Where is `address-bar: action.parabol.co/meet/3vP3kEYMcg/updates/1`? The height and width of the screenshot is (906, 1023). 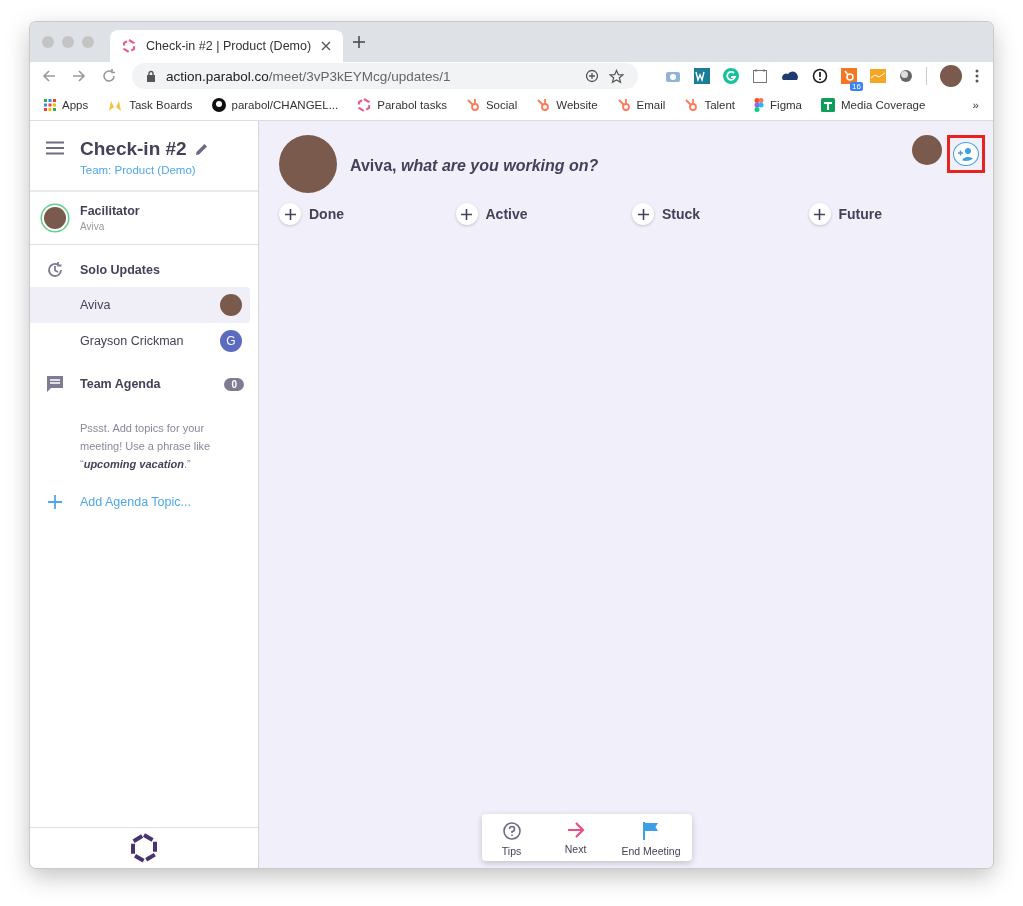 address-bar: action.parabol.co/meet/3vP3kEYMcg/updates/1 is located at coordinates (385, 76).